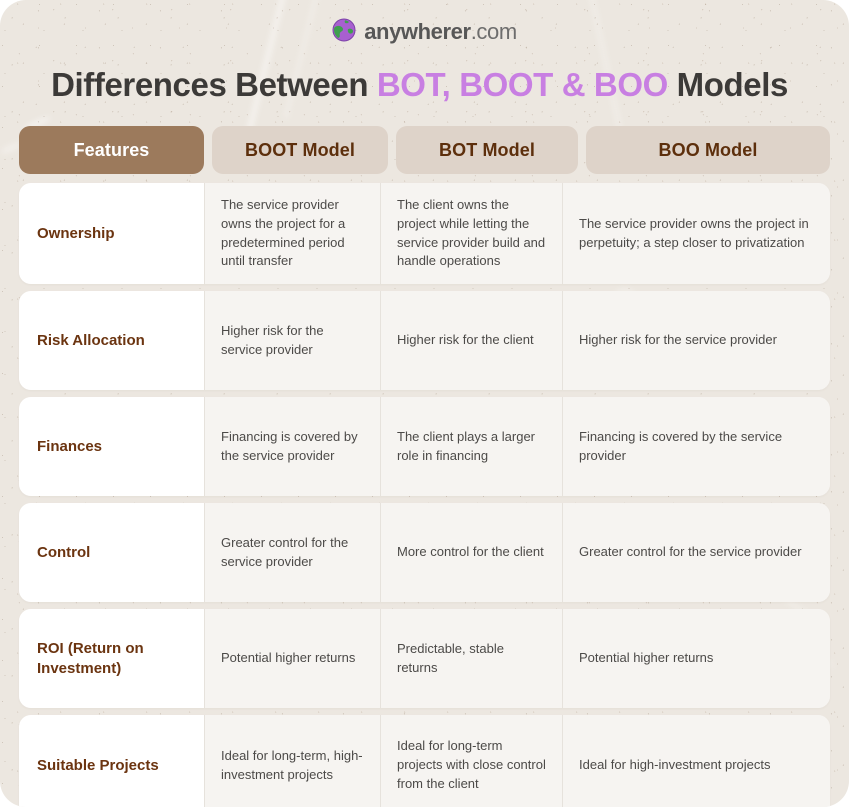 The image size is (849, 807). What do you see at coordinates (465, 340) in the screenshot?
I see `cell-text: Higher risk for the client` at bounding box center [465, 340].